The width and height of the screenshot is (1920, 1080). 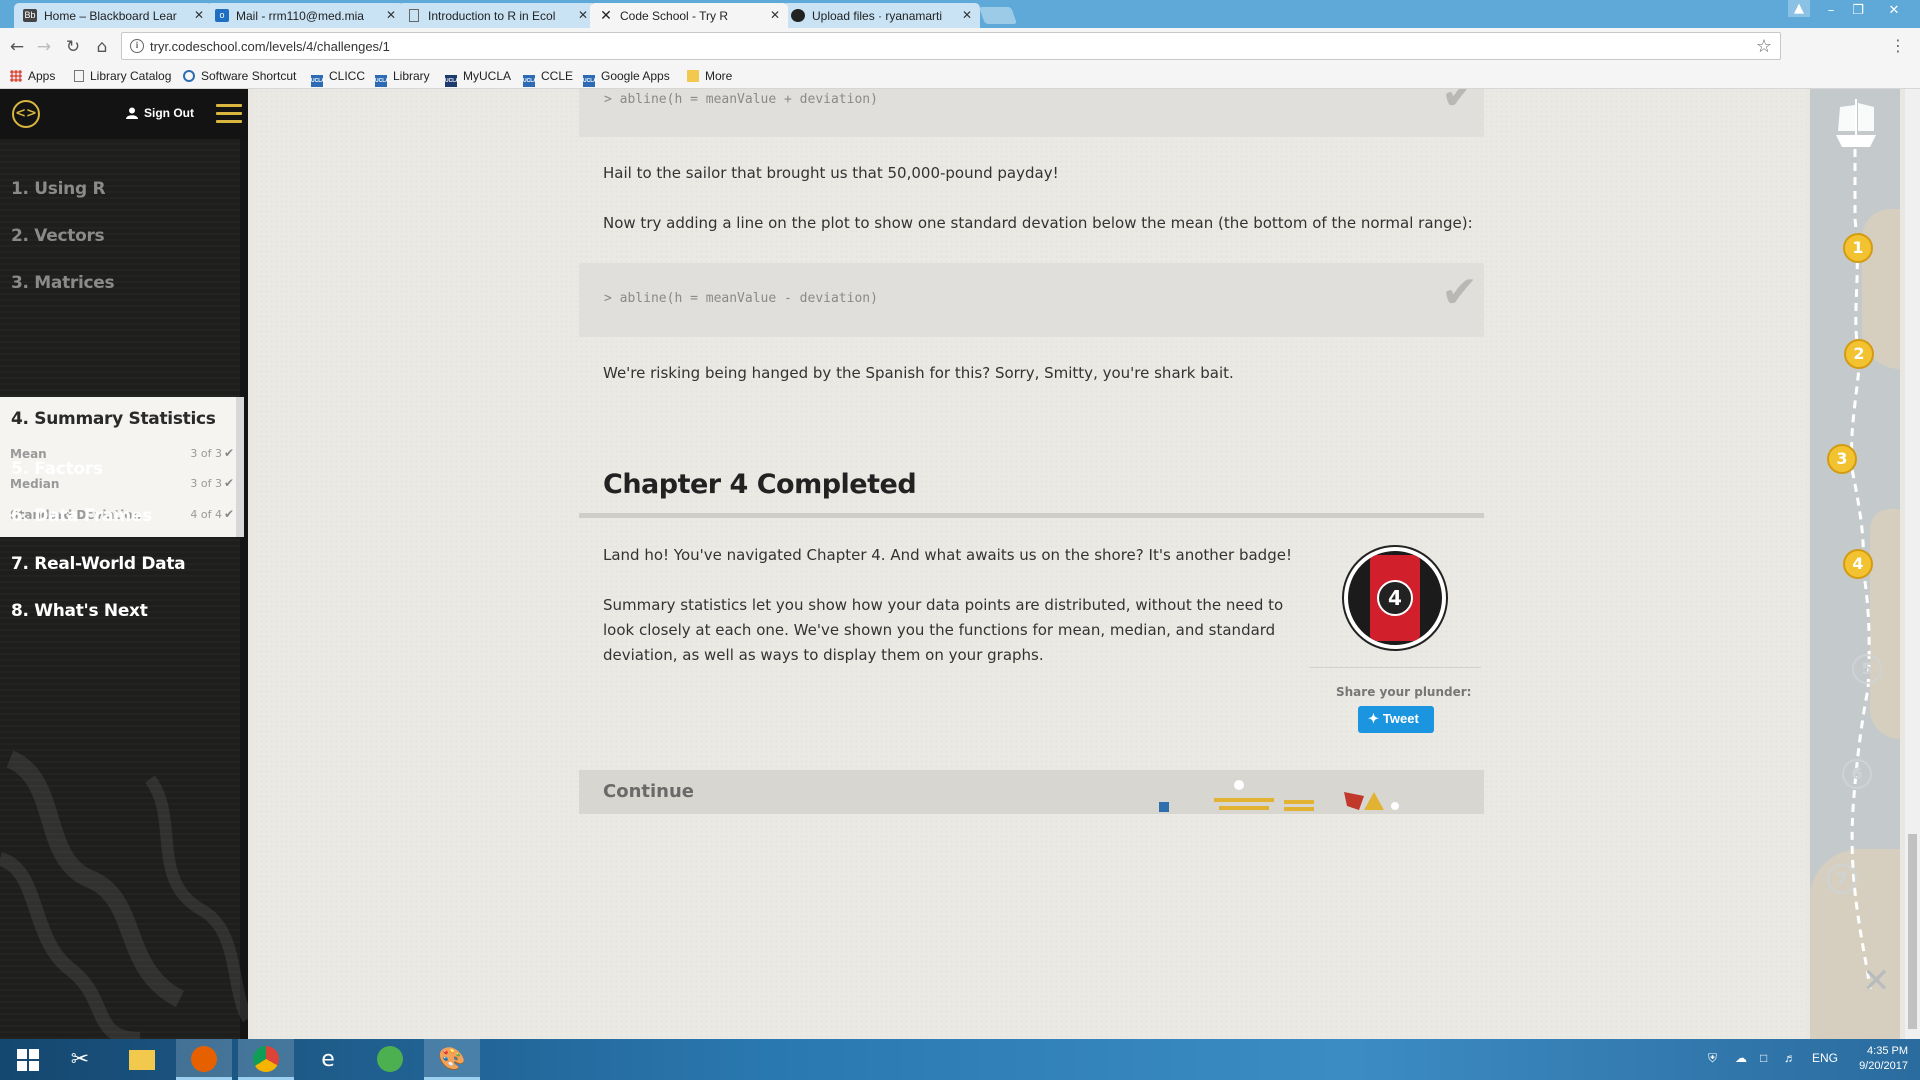 What do you see at coordinates (626, 78) in the screenshot?
I see `bookmark-google-apps: UCLA Google Apps` at bounding box center [626, 78].